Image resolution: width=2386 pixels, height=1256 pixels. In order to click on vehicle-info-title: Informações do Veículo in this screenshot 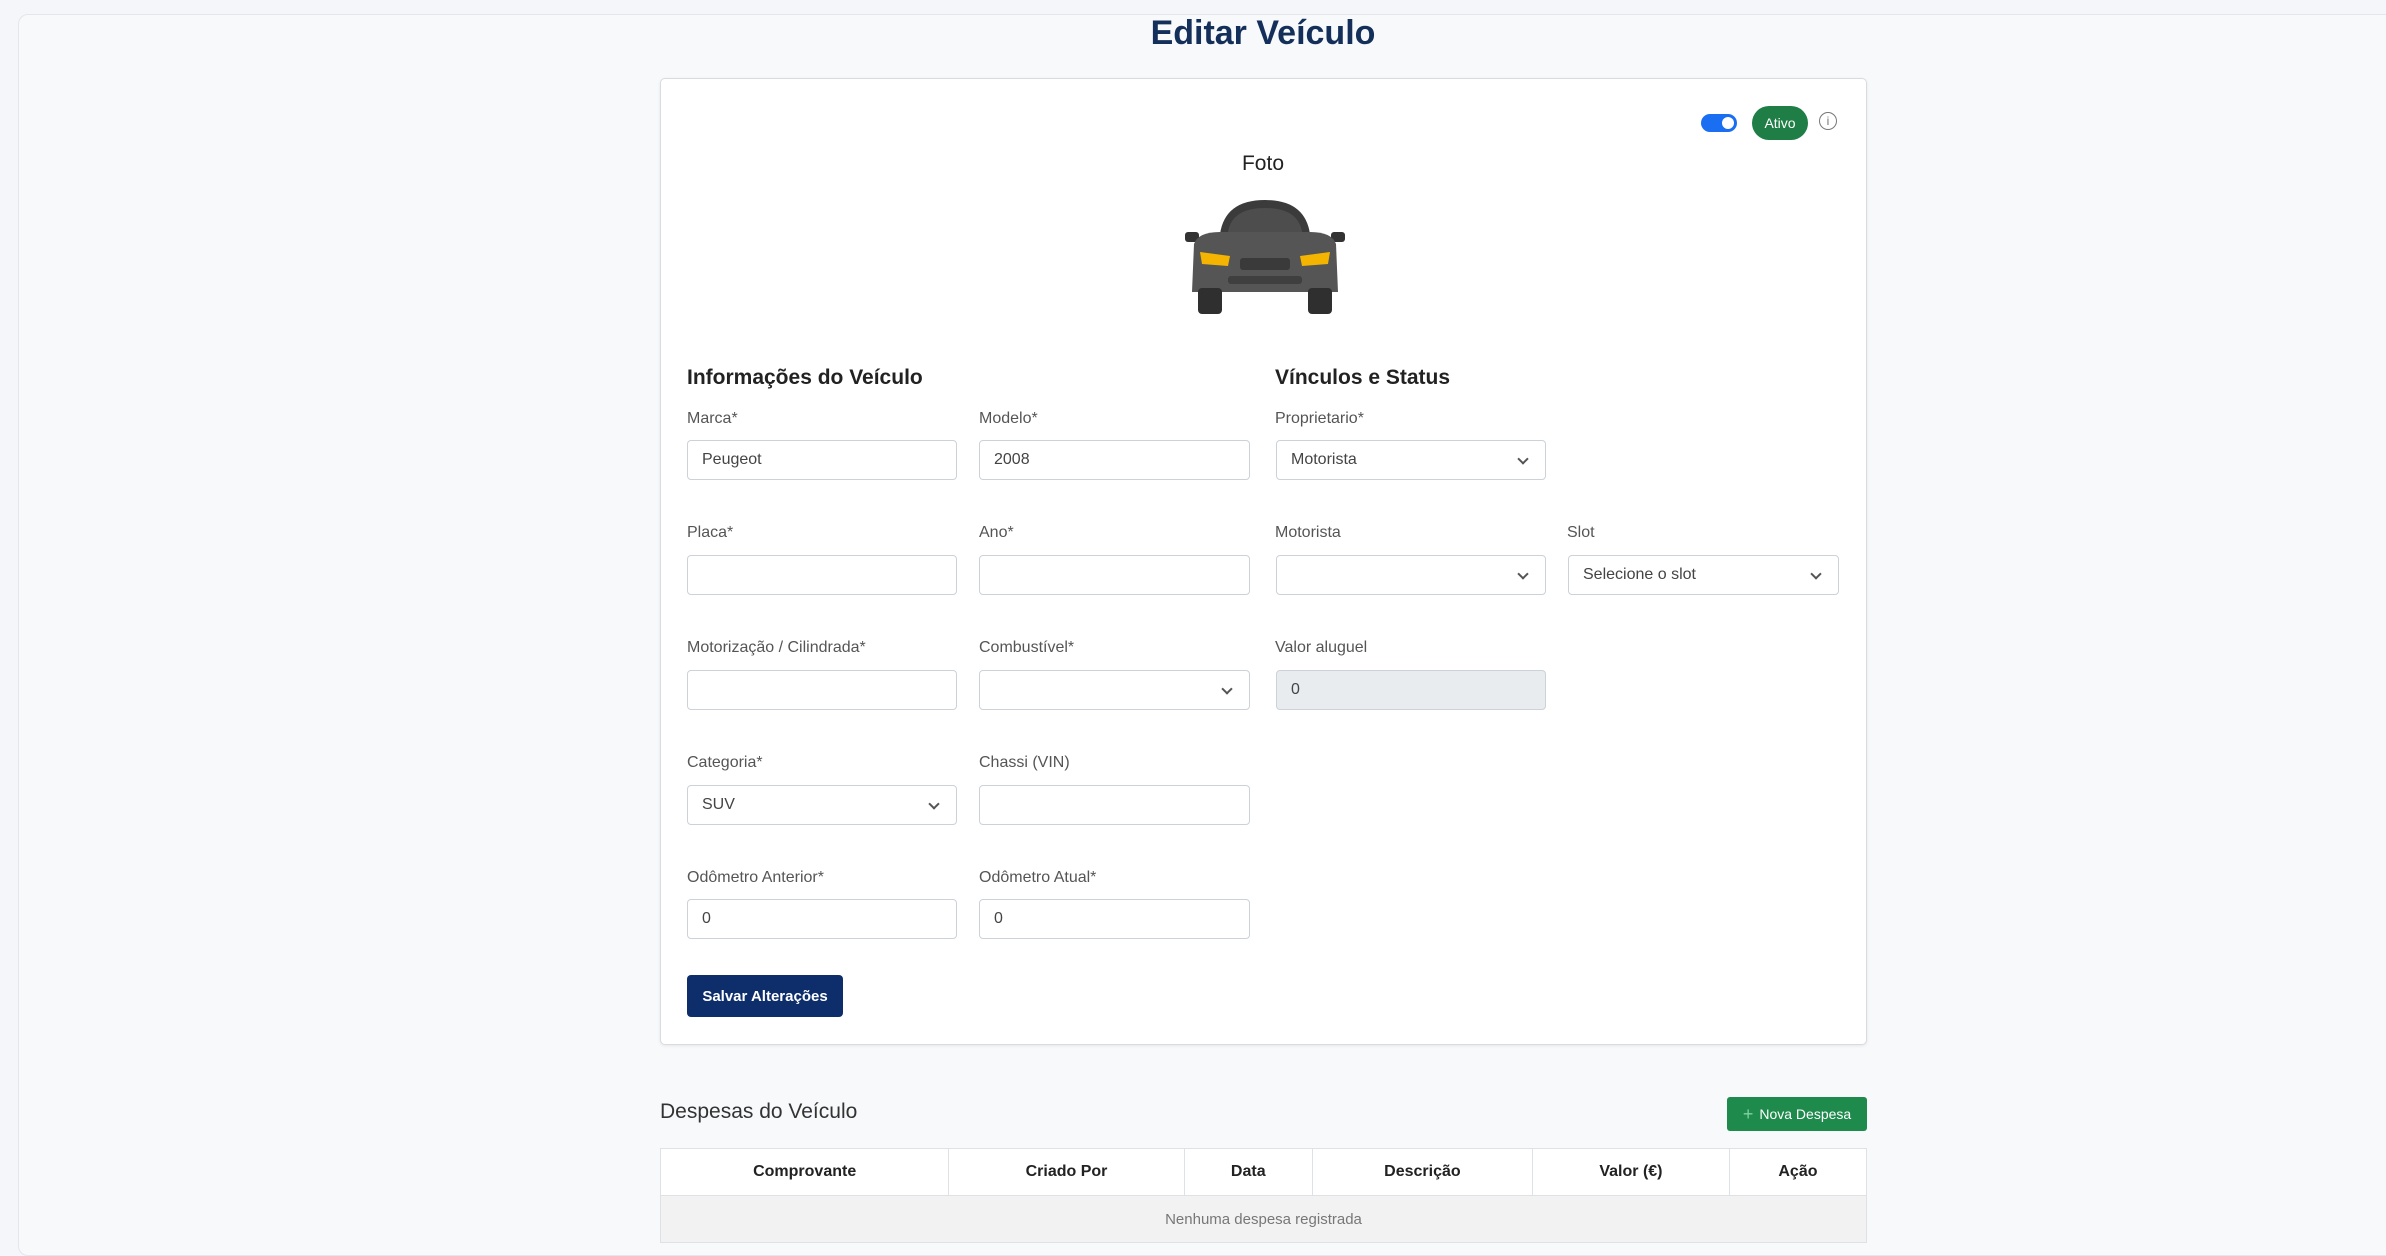, I will do `click(805, 377)`.